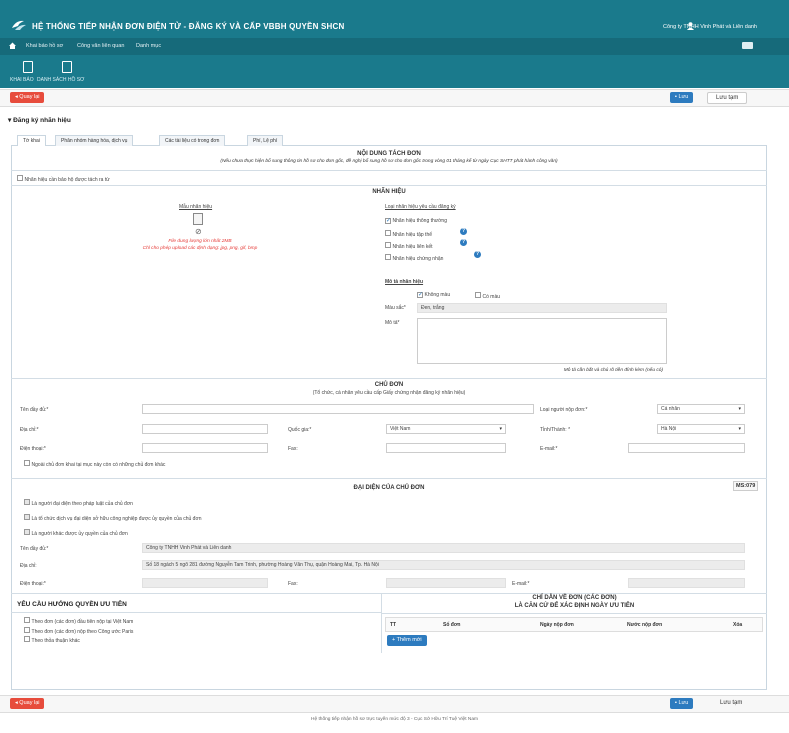 This screenshot has width=789, height=733. What do you see at coordinates (542, 341) in the screenshot?
I see `desc-textarea` at bounding box center [542, 341].